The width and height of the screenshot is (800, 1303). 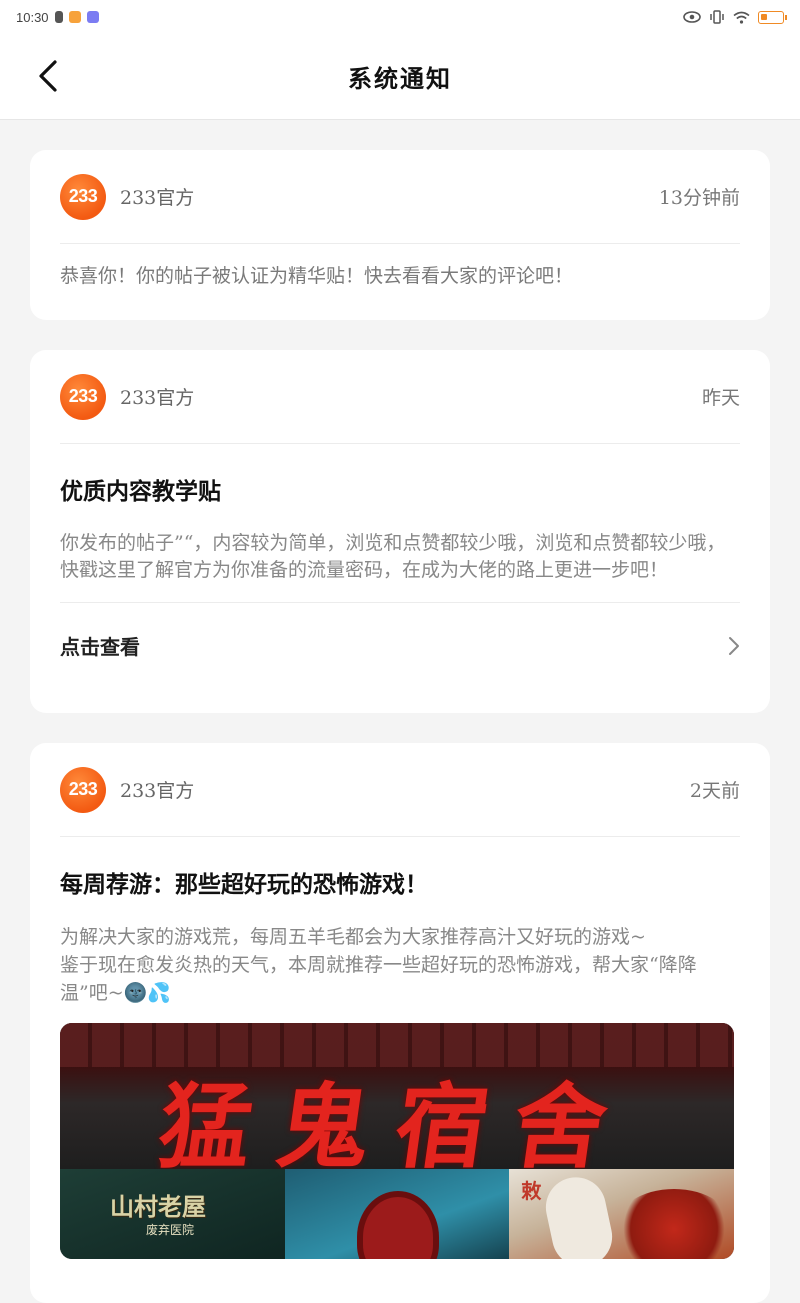 I want to click on battery-icon, so click(x=772, y=17).